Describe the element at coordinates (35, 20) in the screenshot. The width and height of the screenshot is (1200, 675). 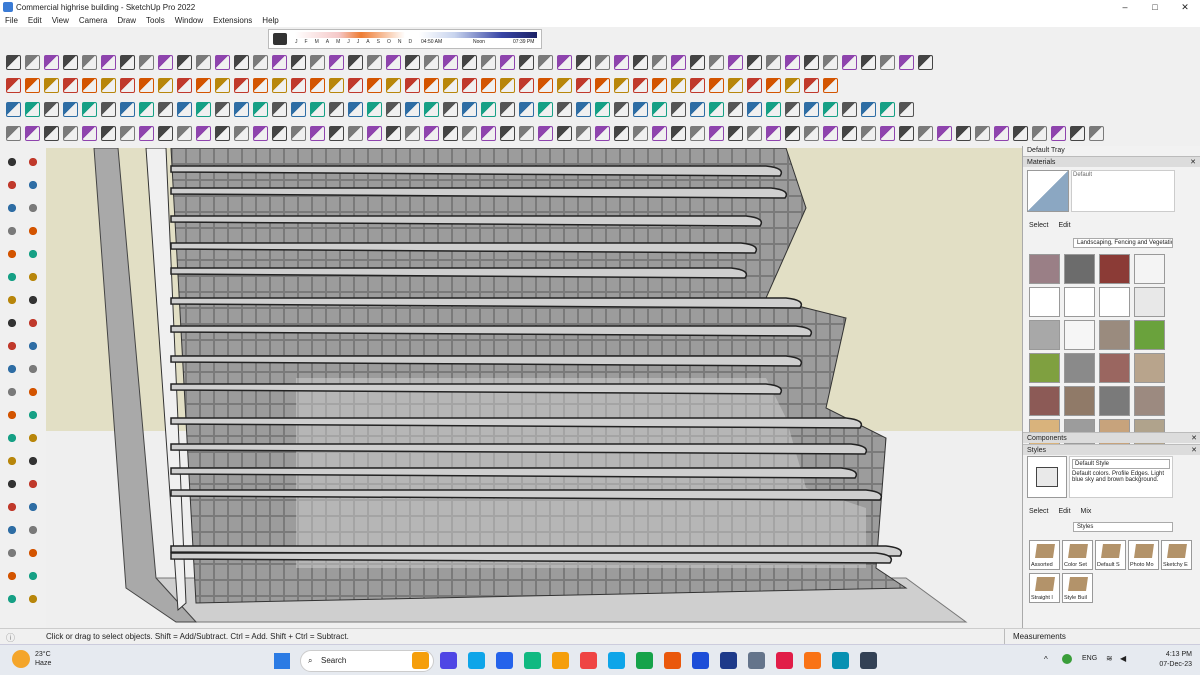
I see `menu-edit: Edit` at that location.